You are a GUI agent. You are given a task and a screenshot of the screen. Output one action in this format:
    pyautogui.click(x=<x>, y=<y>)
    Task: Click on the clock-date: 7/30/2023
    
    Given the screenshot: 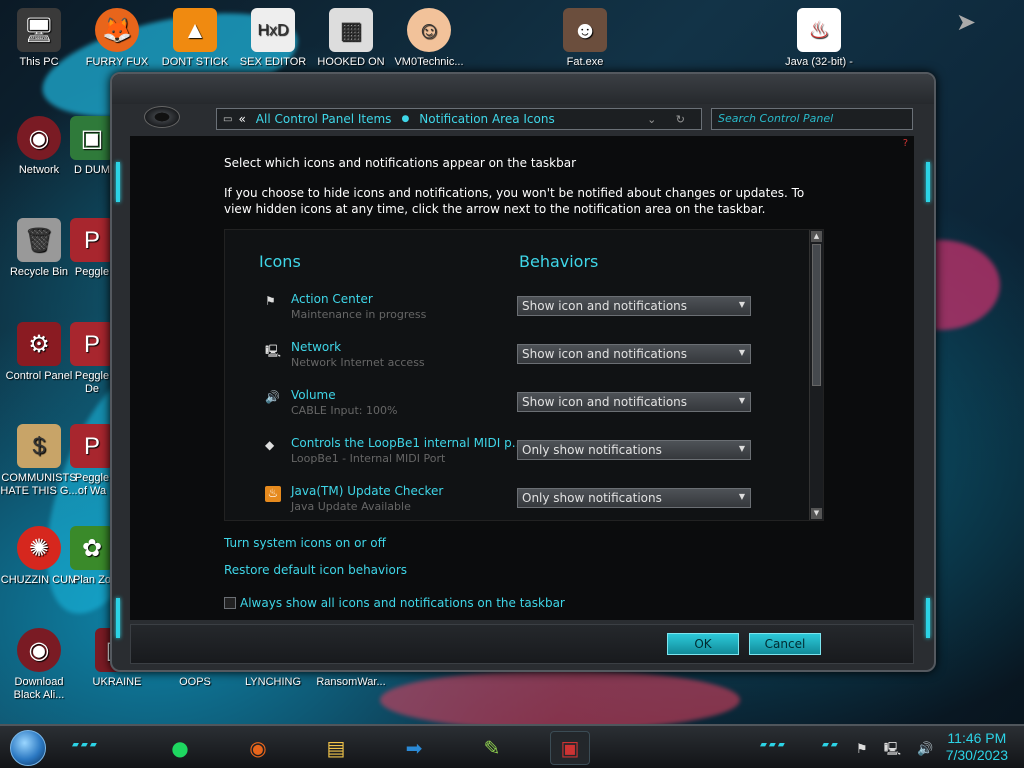 What is the action you would take?
    pyautogui.click(x=976, y=755)
    